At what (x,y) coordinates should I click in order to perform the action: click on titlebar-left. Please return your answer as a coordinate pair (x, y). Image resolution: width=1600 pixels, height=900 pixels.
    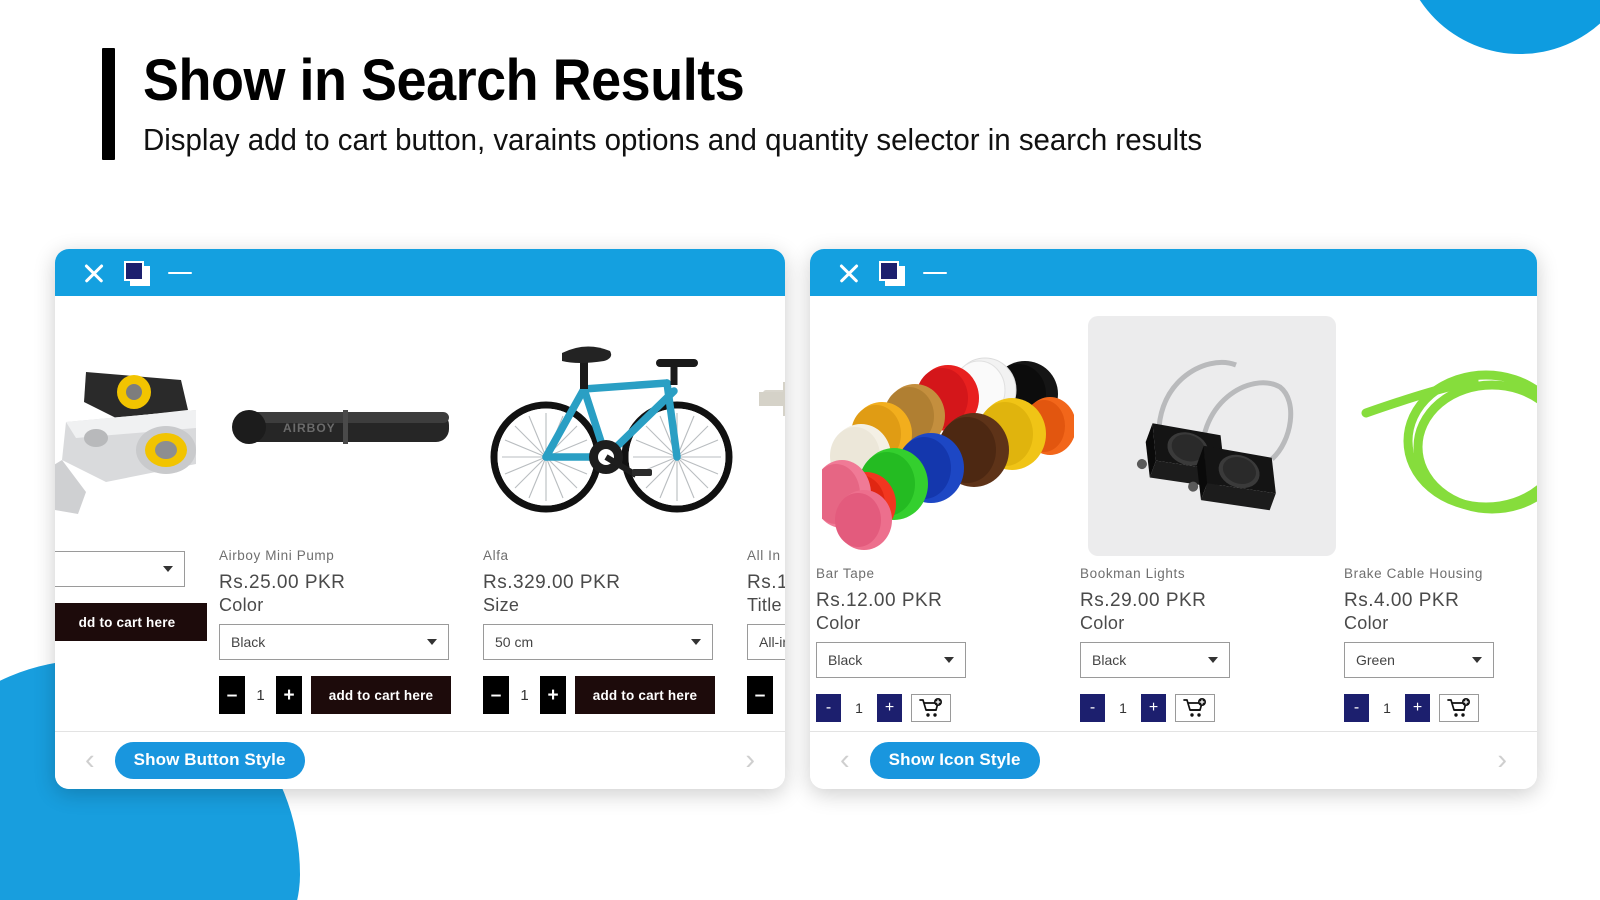
    Looking at the image, I should click on (420, 272).